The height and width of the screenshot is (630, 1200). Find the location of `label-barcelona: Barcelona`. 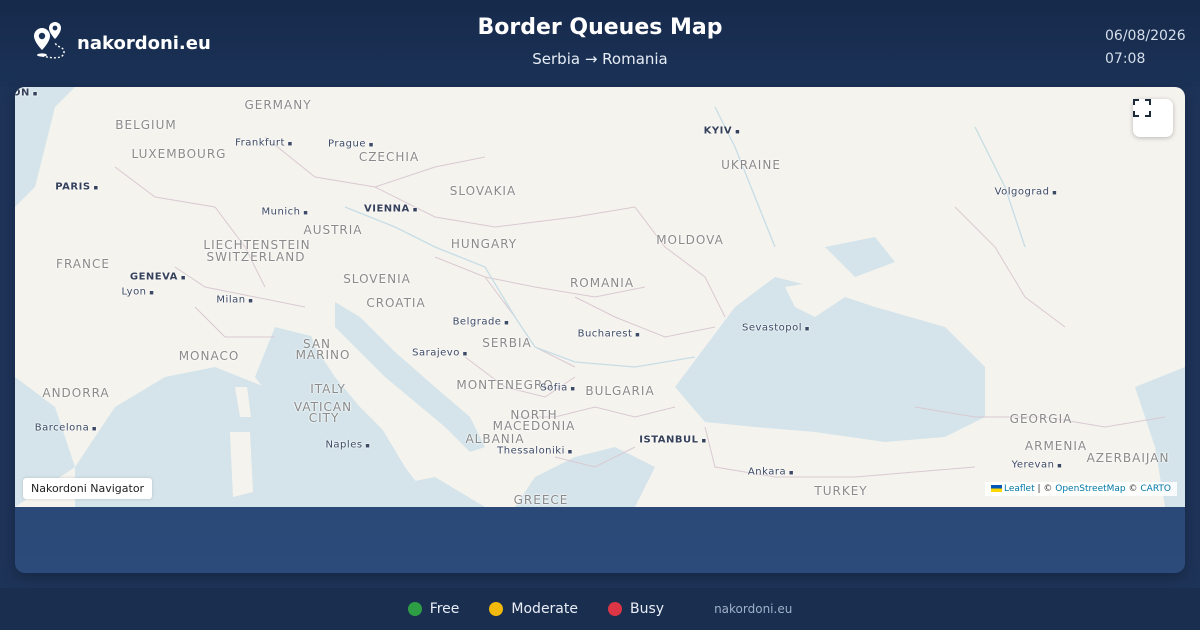

label-barcelona: Barcelona is located at coordinates (66, 428).